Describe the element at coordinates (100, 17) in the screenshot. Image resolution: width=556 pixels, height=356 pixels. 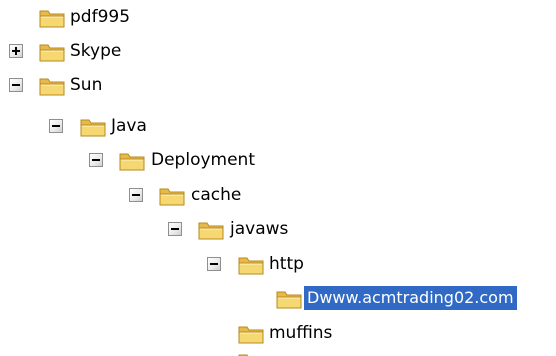
I see `tree-node-label: pdf995` at that location.